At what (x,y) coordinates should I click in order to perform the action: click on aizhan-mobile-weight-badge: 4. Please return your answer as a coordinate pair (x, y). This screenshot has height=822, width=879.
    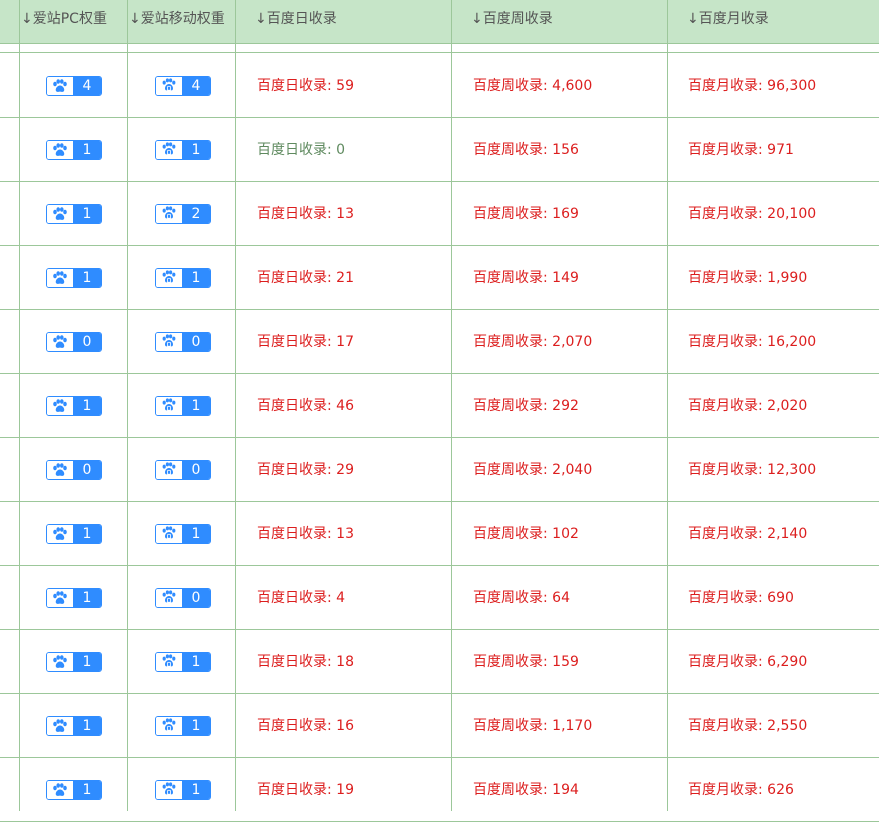
    Looking at the image, I should click on (183, 86).